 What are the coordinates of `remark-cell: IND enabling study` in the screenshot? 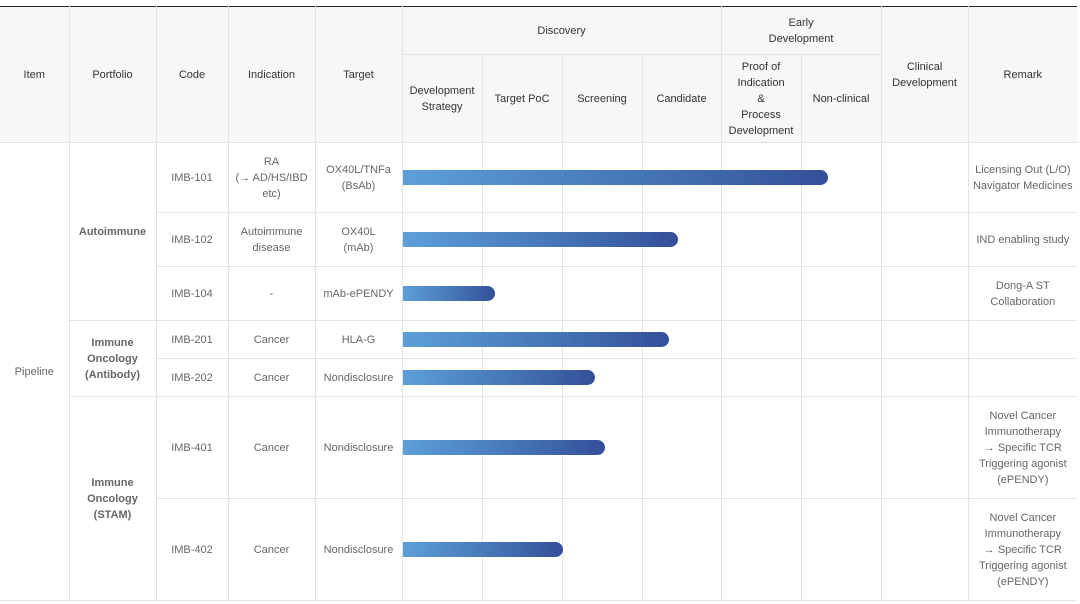 It's located at (1022, 239).